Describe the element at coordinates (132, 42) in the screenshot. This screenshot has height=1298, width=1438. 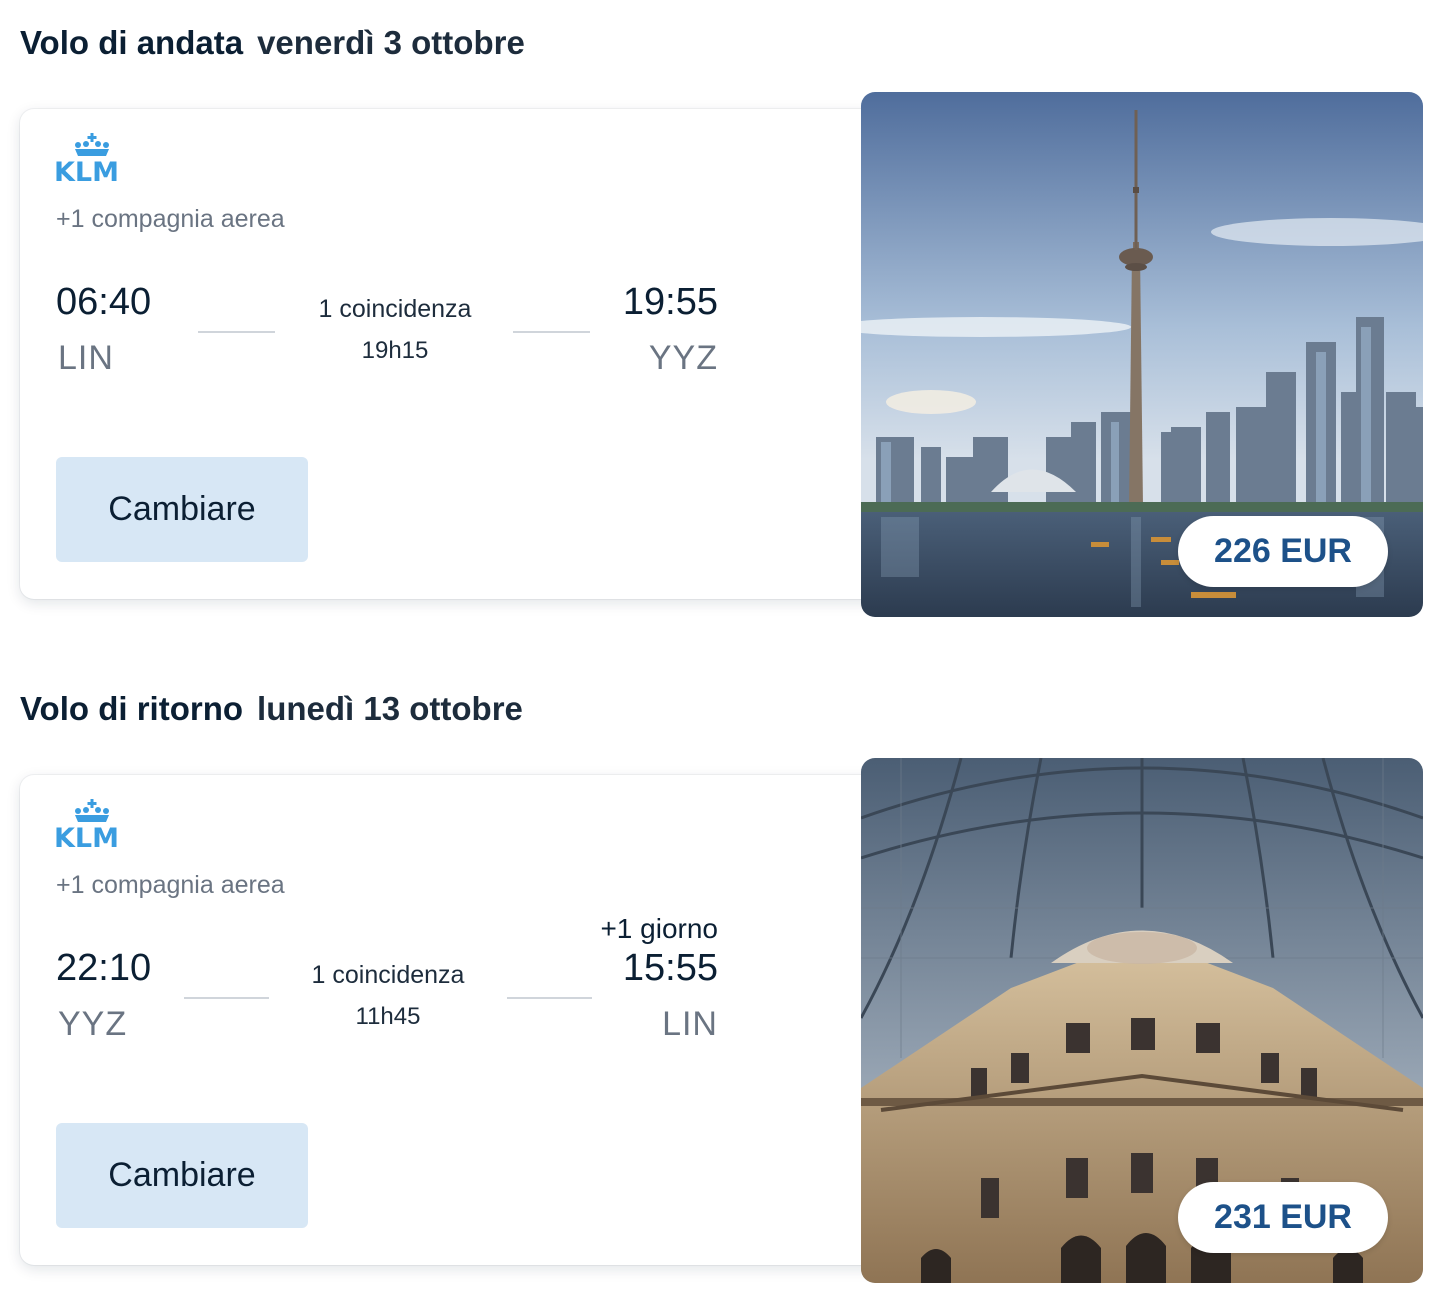
I see `outbound-heading-title: Volo di andata` at that location.